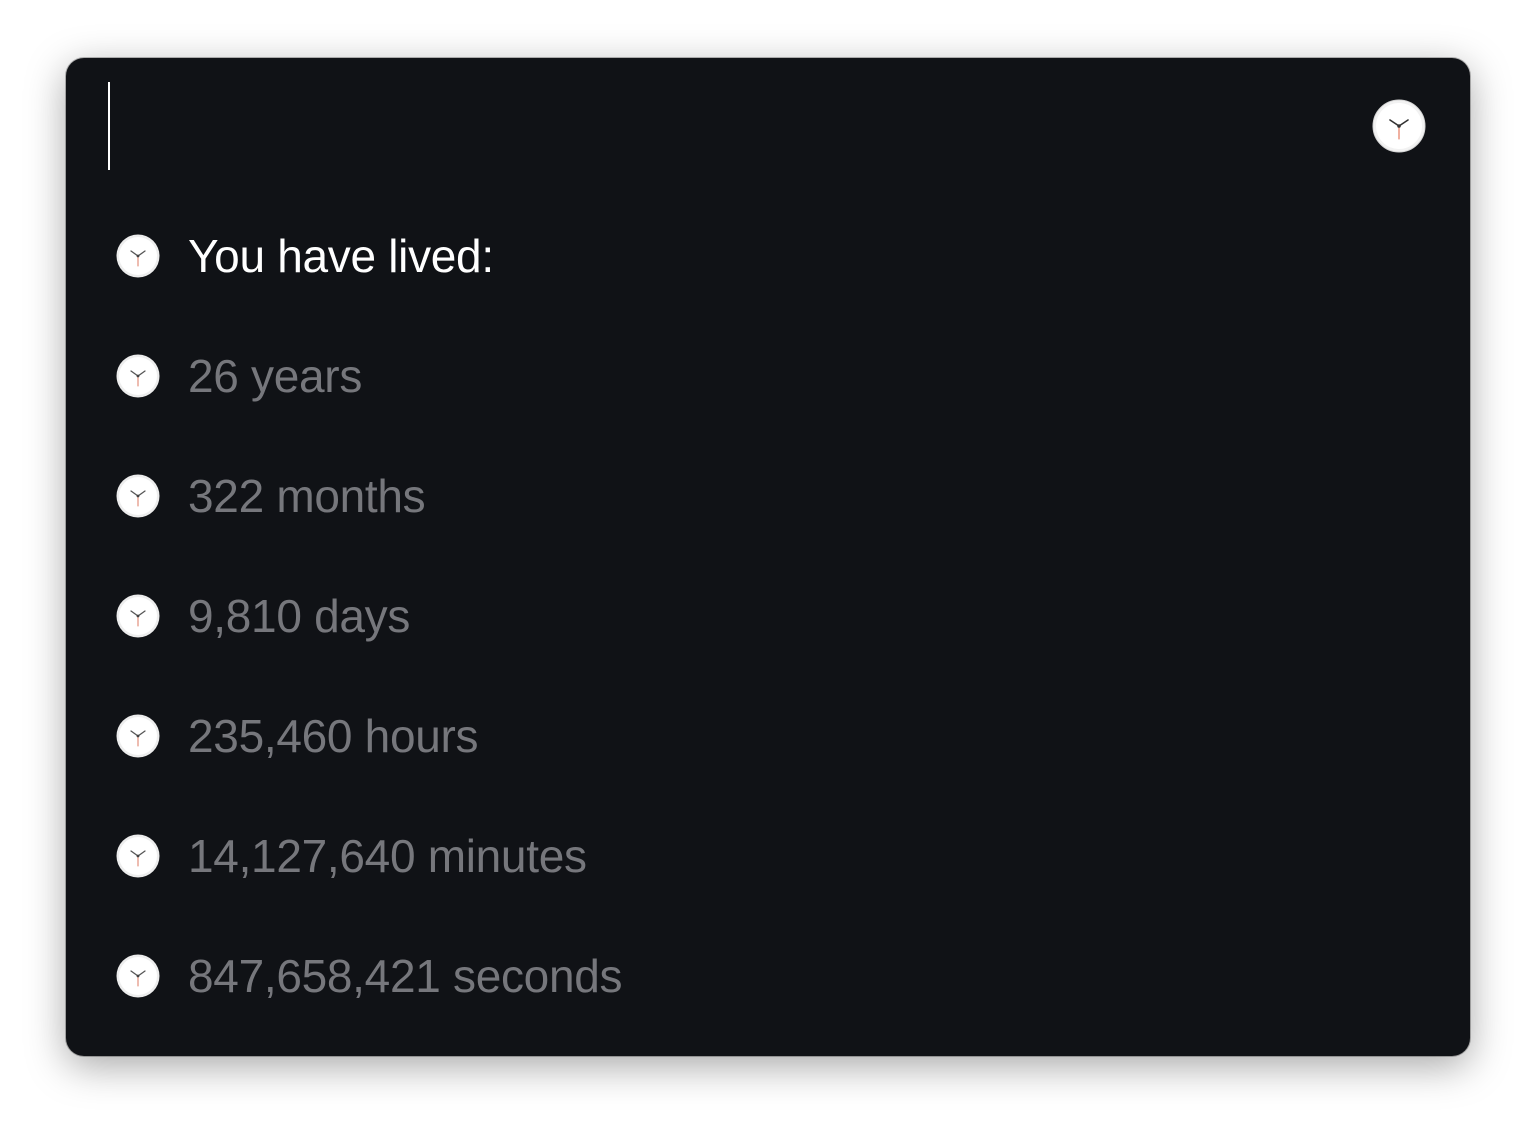  What do you see at coordinates (766, 976) in the screenshot?
I see `list-item: 847,658,421 seconds` at bounding box center [766, 976].